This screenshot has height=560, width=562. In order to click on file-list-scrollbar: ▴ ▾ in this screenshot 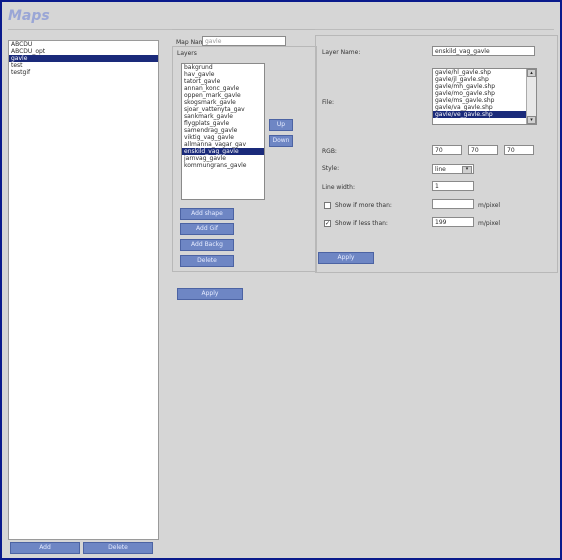, I will do `click(531, 96)`.